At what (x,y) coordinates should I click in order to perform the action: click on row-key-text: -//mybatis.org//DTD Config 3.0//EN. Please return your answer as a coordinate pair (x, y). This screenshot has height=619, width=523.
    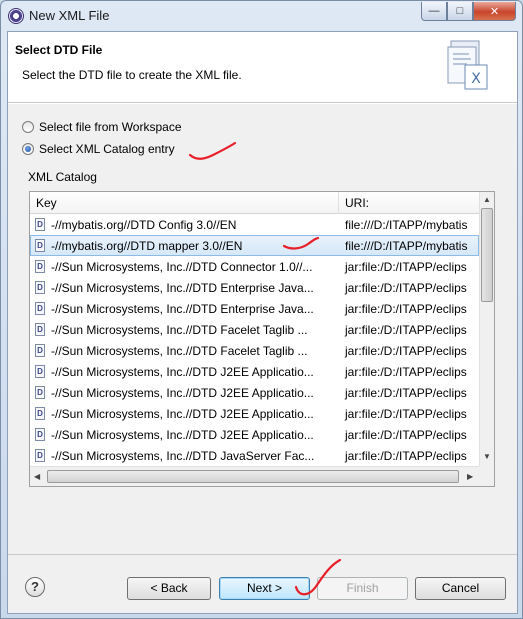
    Looking at the image, I should click on (144, 224).